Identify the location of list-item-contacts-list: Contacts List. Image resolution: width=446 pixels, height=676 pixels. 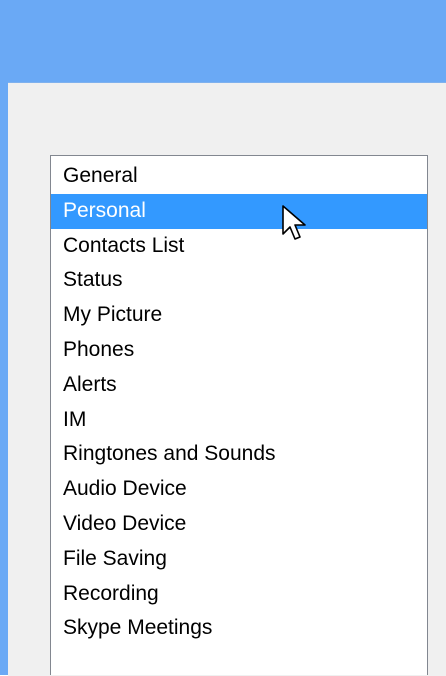
(239, 246).